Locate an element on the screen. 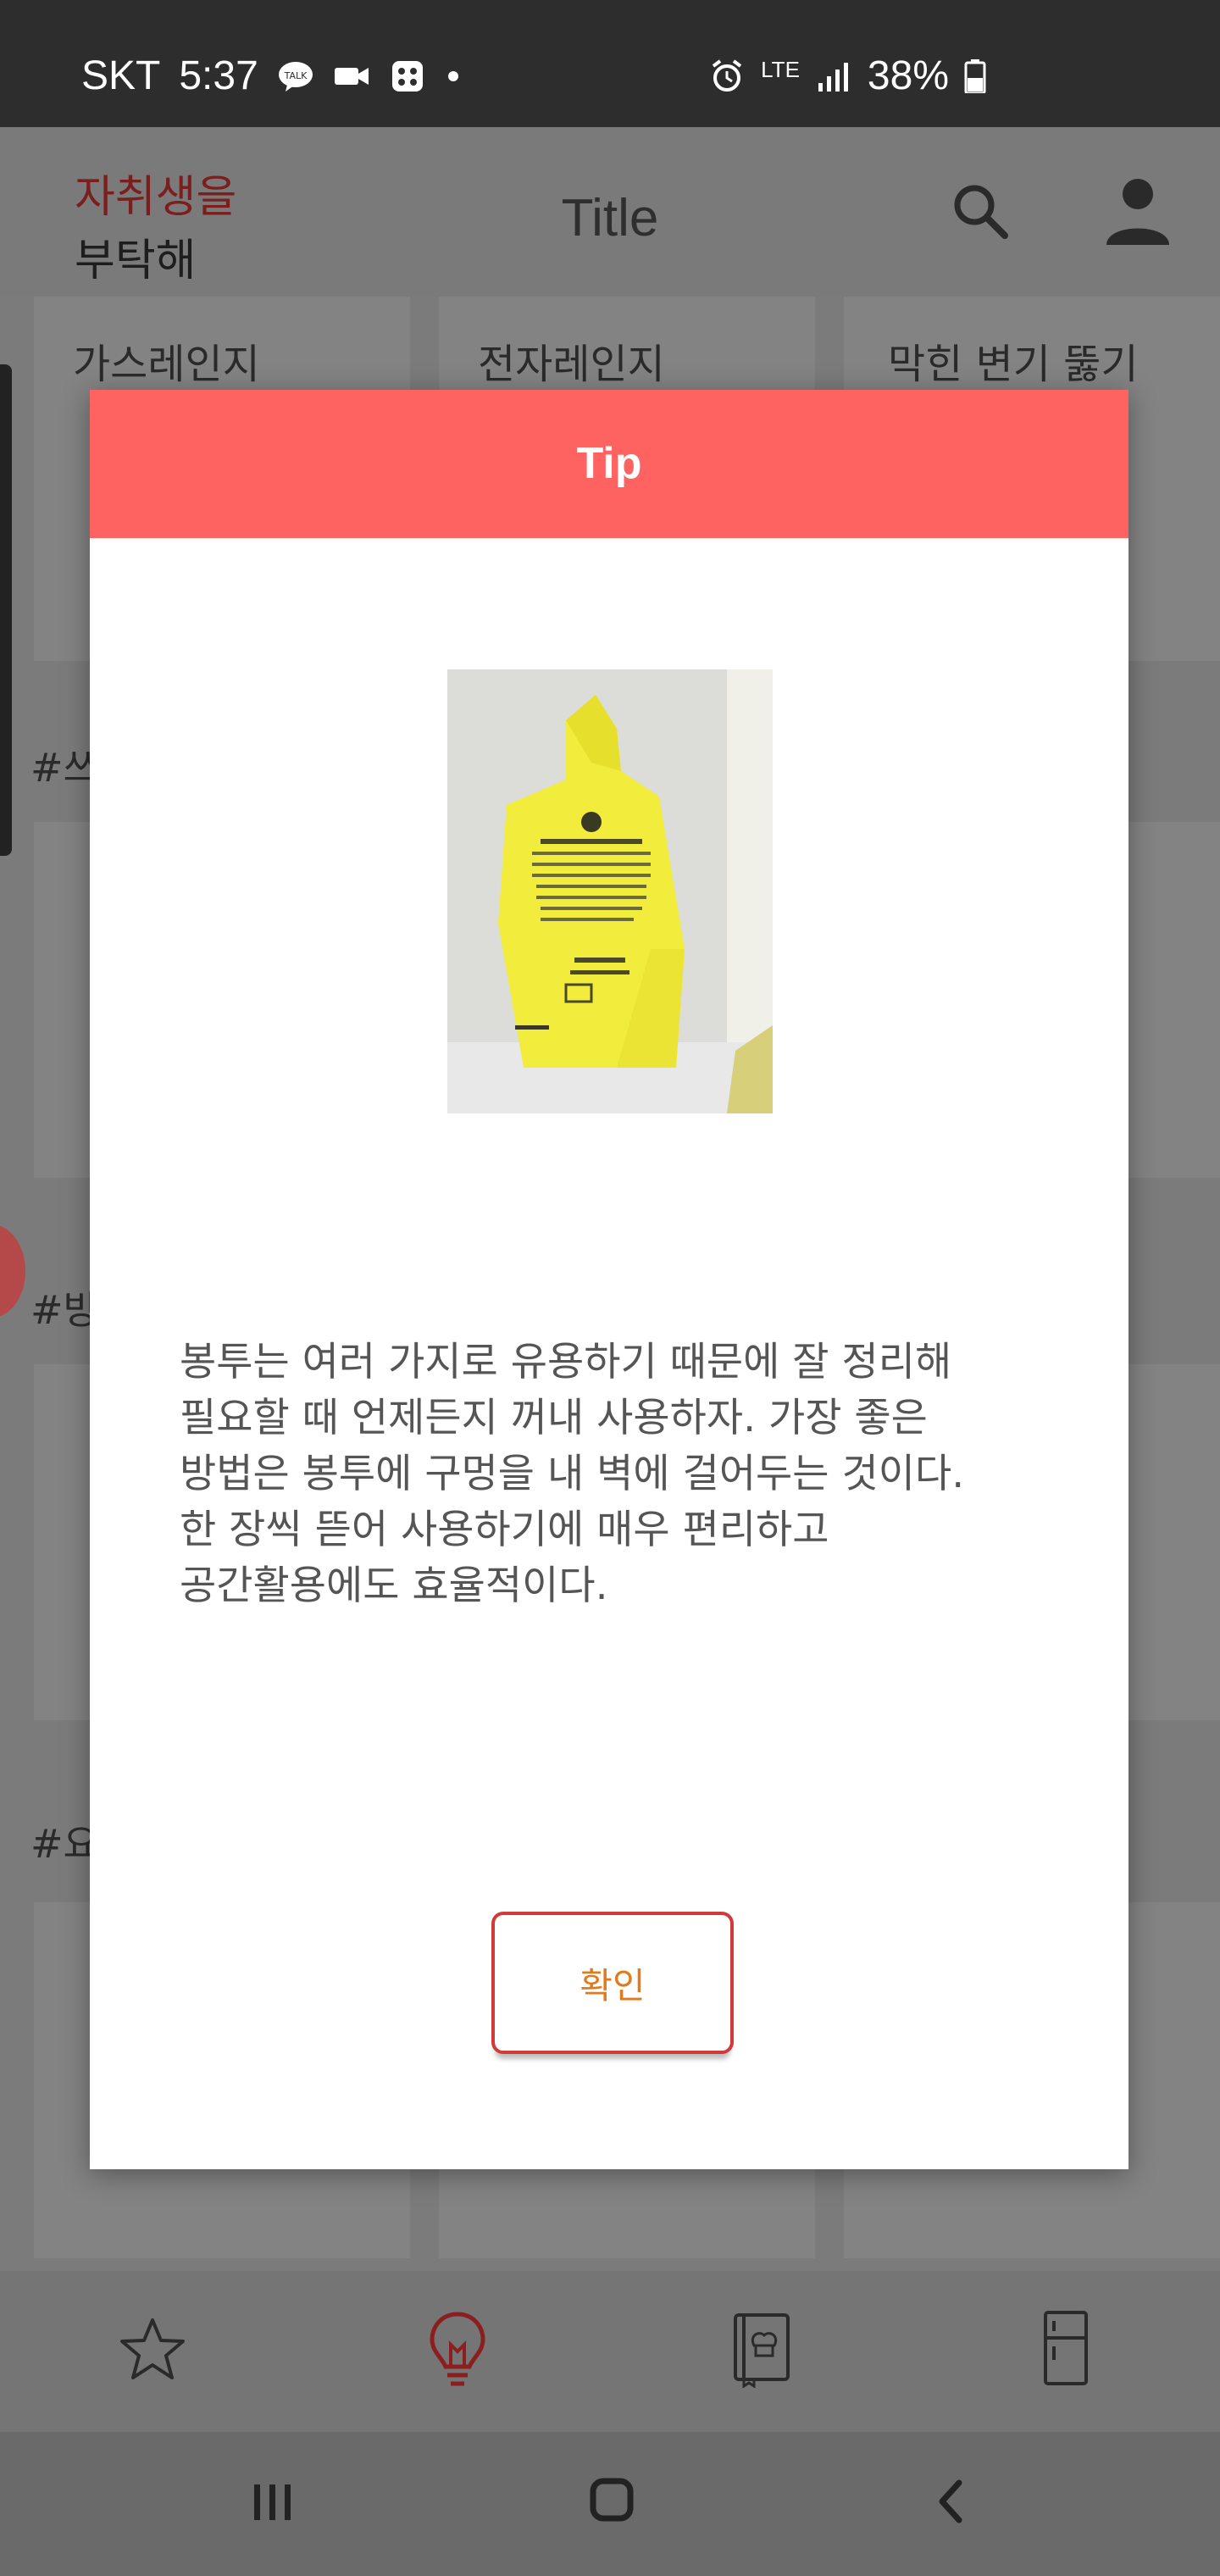 Image resolution: width=1220 pixels, height=2576 pixels. signal-icon is located at coordinates (833, 77).